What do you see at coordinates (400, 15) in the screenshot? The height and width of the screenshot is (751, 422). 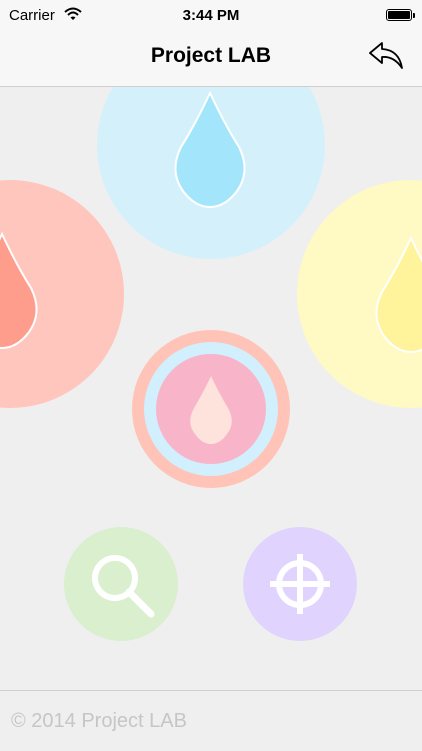 I see `battery-icon` at bounding box center [400, 15].